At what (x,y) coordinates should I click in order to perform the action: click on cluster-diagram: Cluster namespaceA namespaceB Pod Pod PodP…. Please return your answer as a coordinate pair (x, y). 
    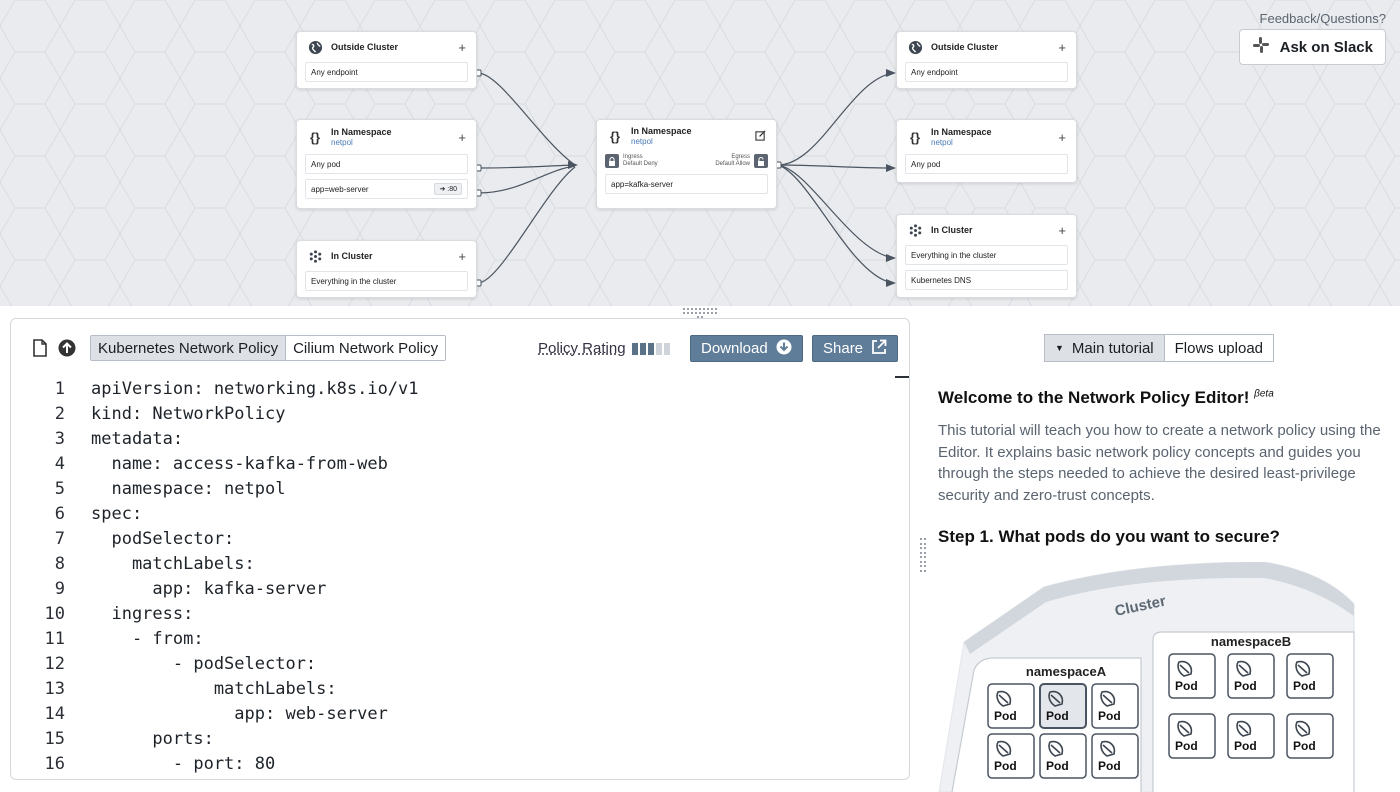
    Looking at the image, I should click on (1146, 677).